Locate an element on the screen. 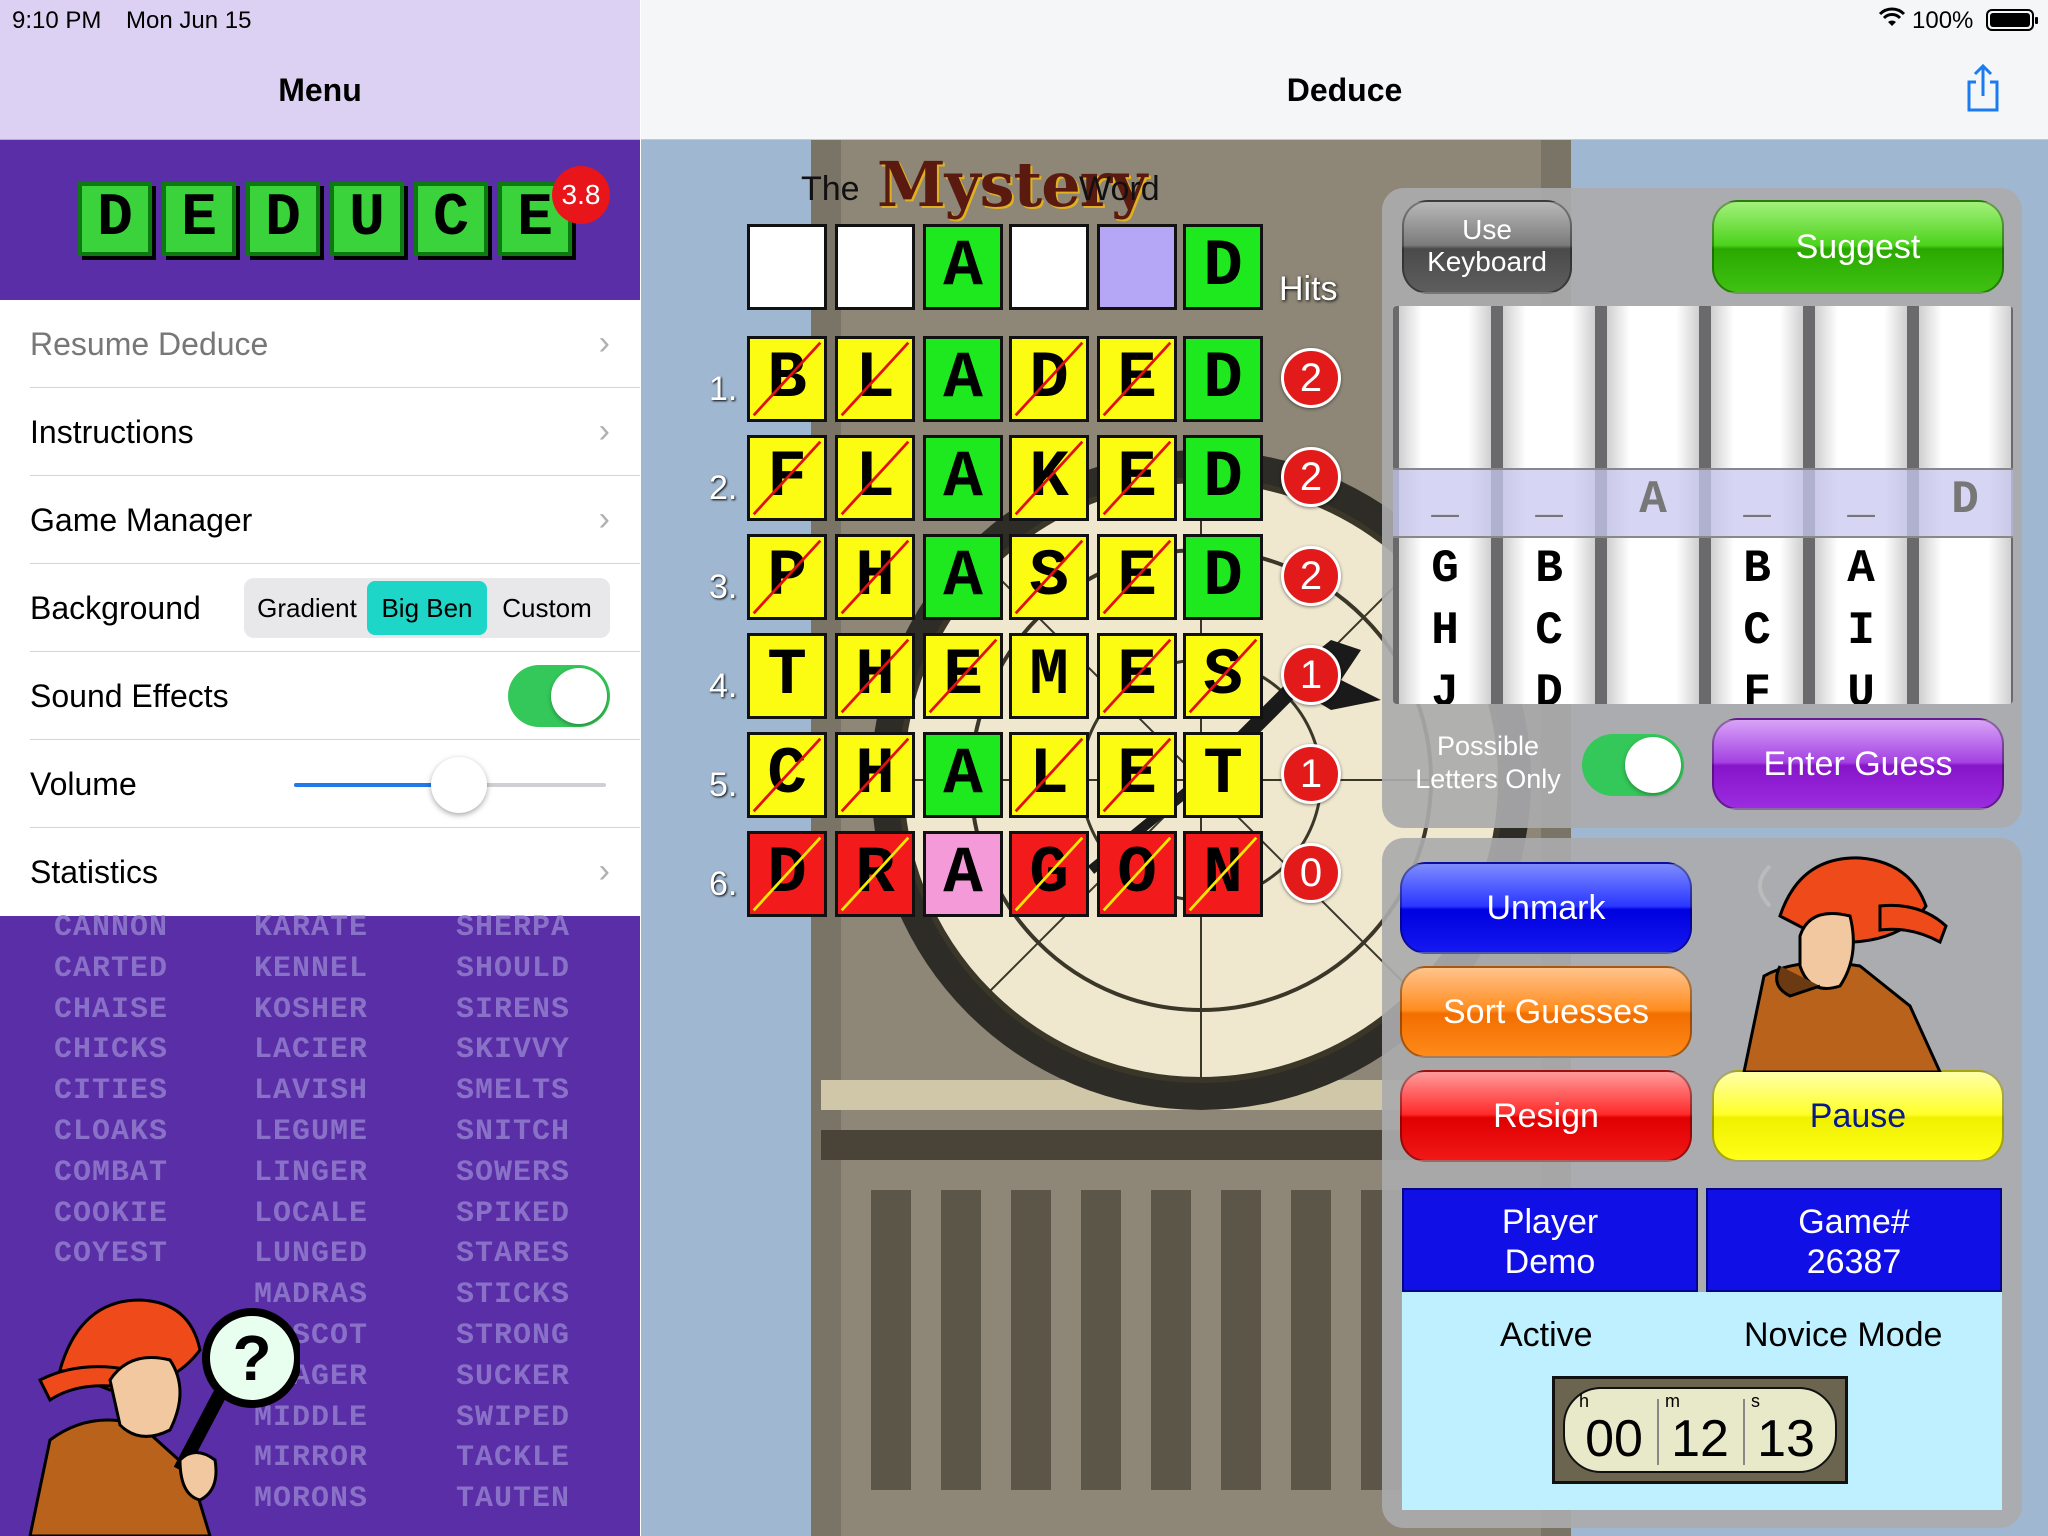 The image size is (2048, 1536). word-list-item: LOCALE is located at coordinates (311, 1213).